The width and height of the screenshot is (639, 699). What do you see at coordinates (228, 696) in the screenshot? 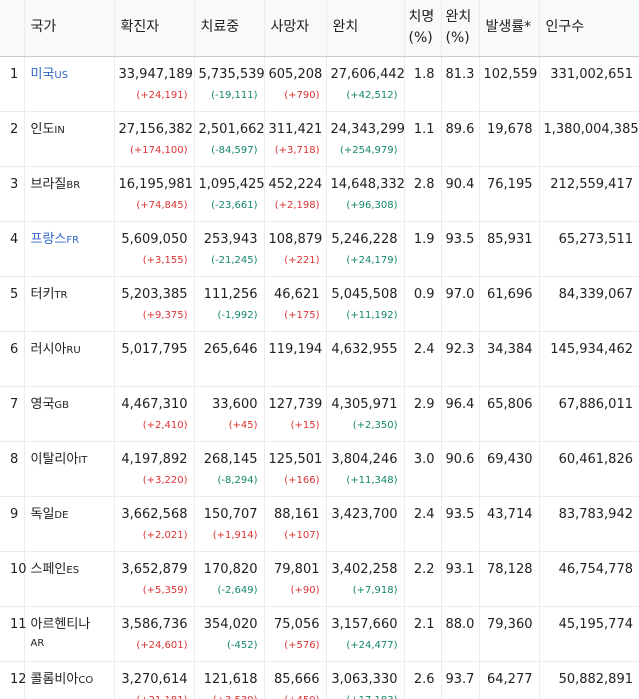
I see `treating-delta: (+3,539)` at bounding box center [228, 696].